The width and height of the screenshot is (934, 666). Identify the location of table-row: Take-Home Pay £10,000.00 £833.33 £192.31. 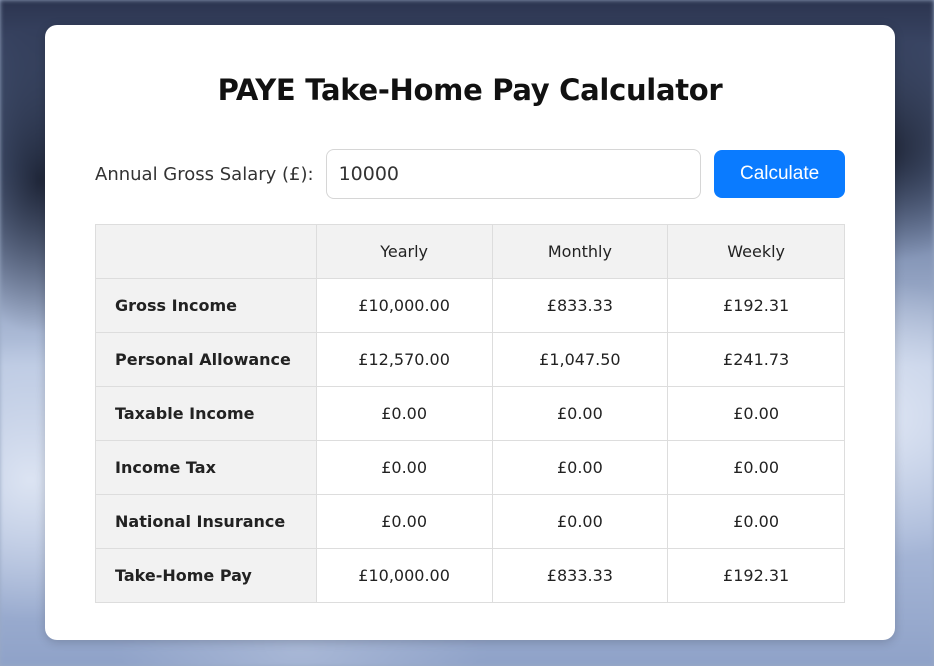
(470, 575).